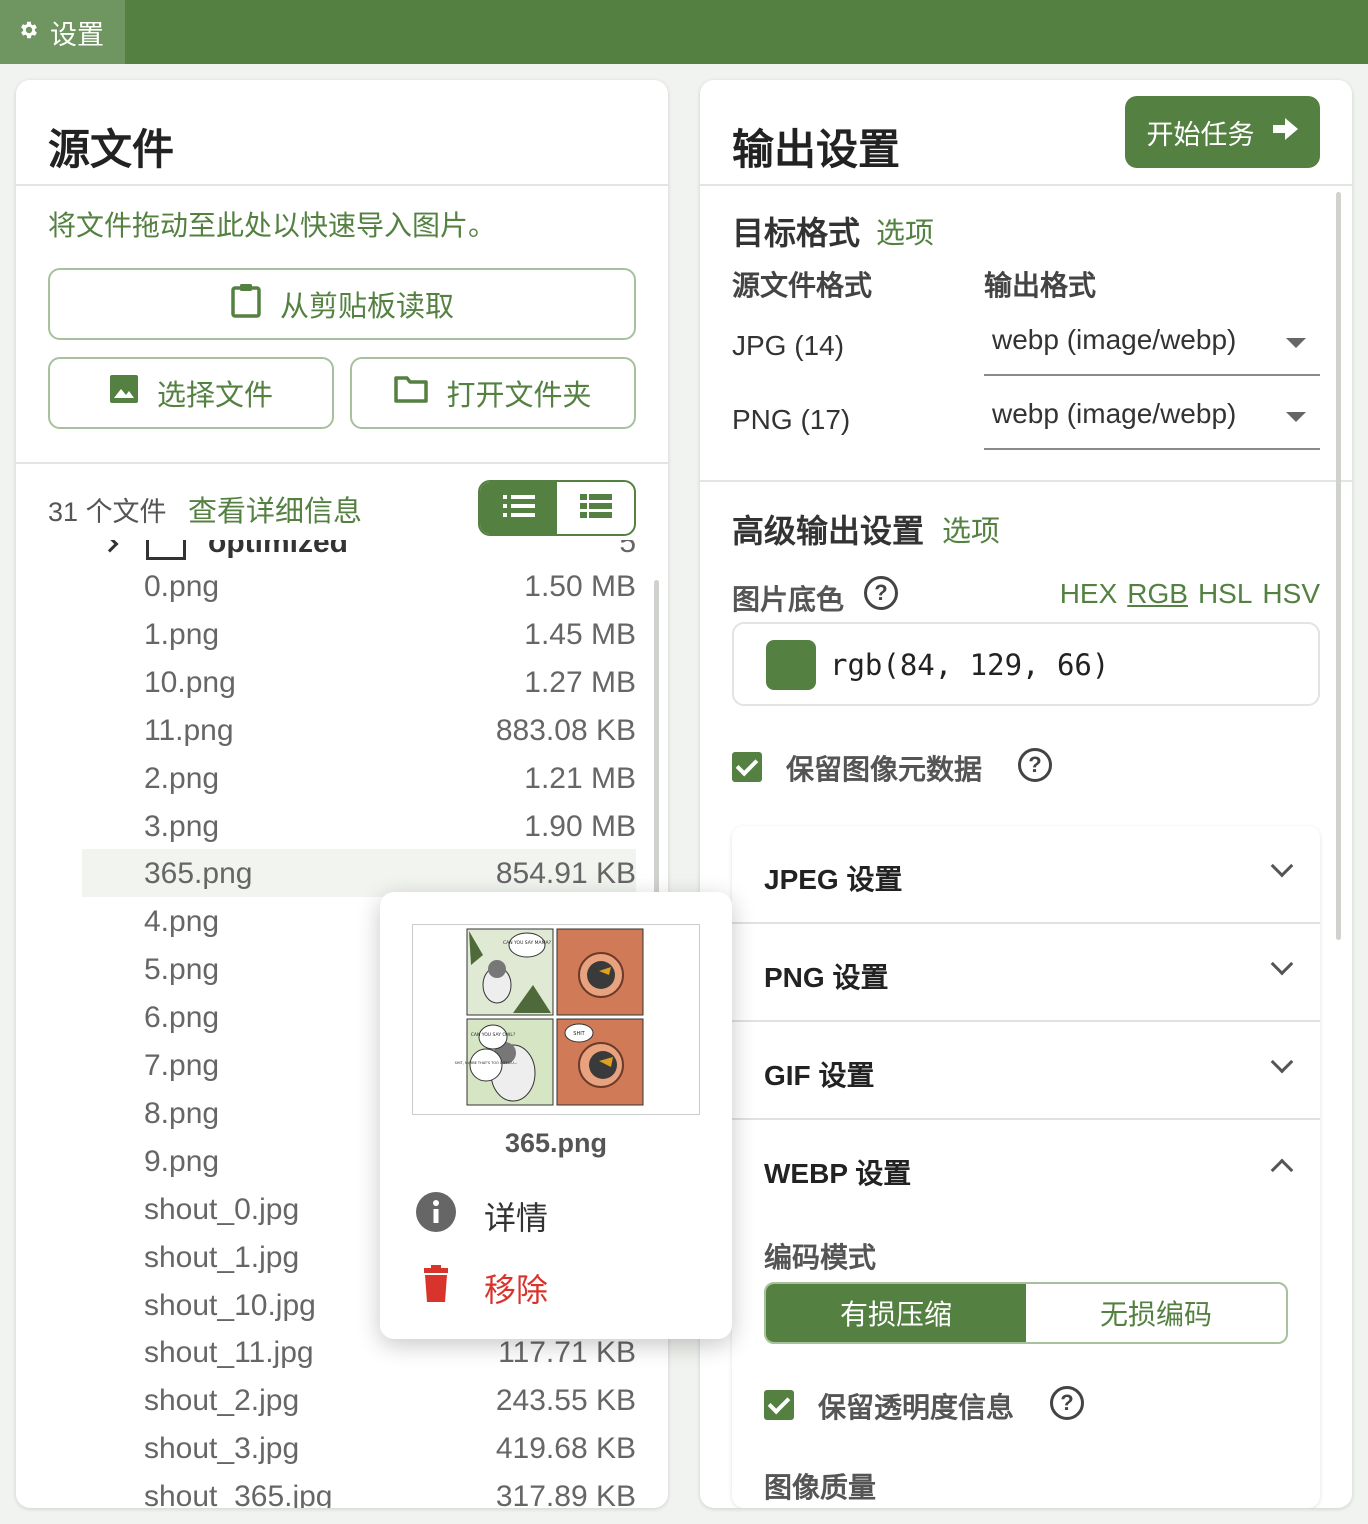  What do you see at coordinates (971, 529) in the screenshot?
I see `advanced-options-link: 选项` at bounding box center [971, 529].